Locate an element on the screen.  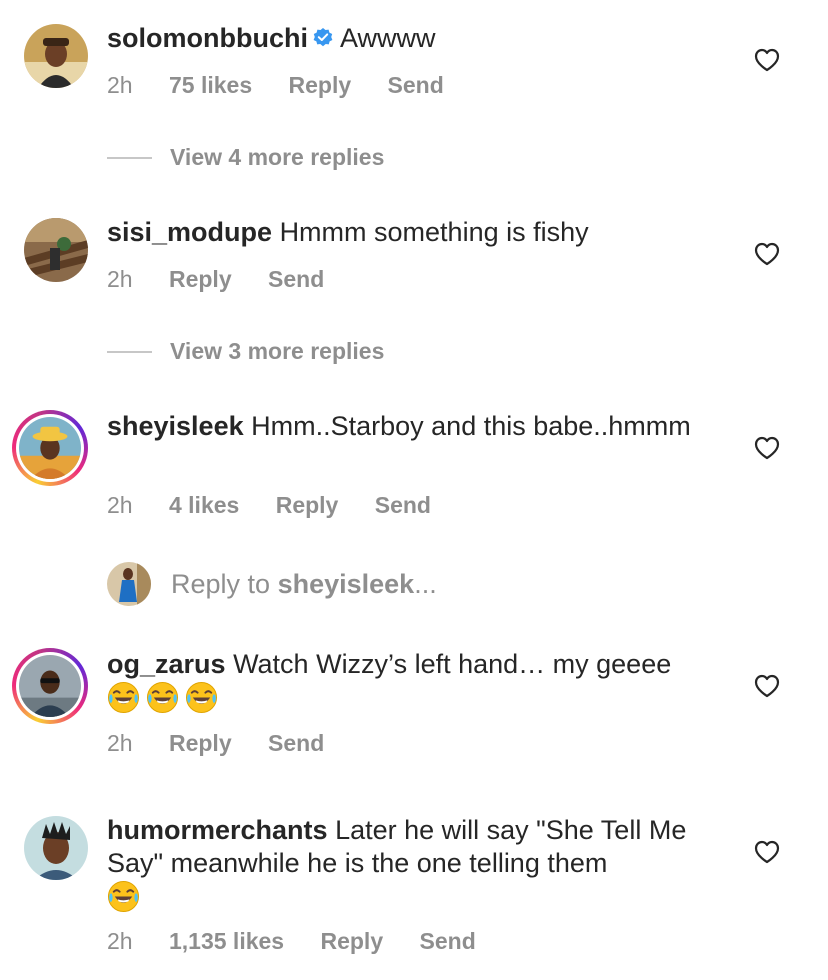
avatar-sheyisleek is located at coordinates (50, 448).